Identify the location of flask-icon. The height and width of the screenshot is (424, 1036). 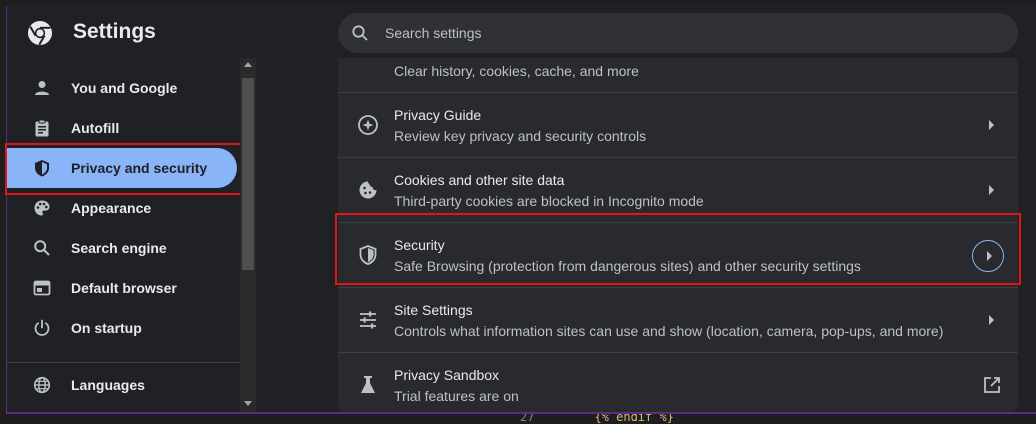
(368, 385).